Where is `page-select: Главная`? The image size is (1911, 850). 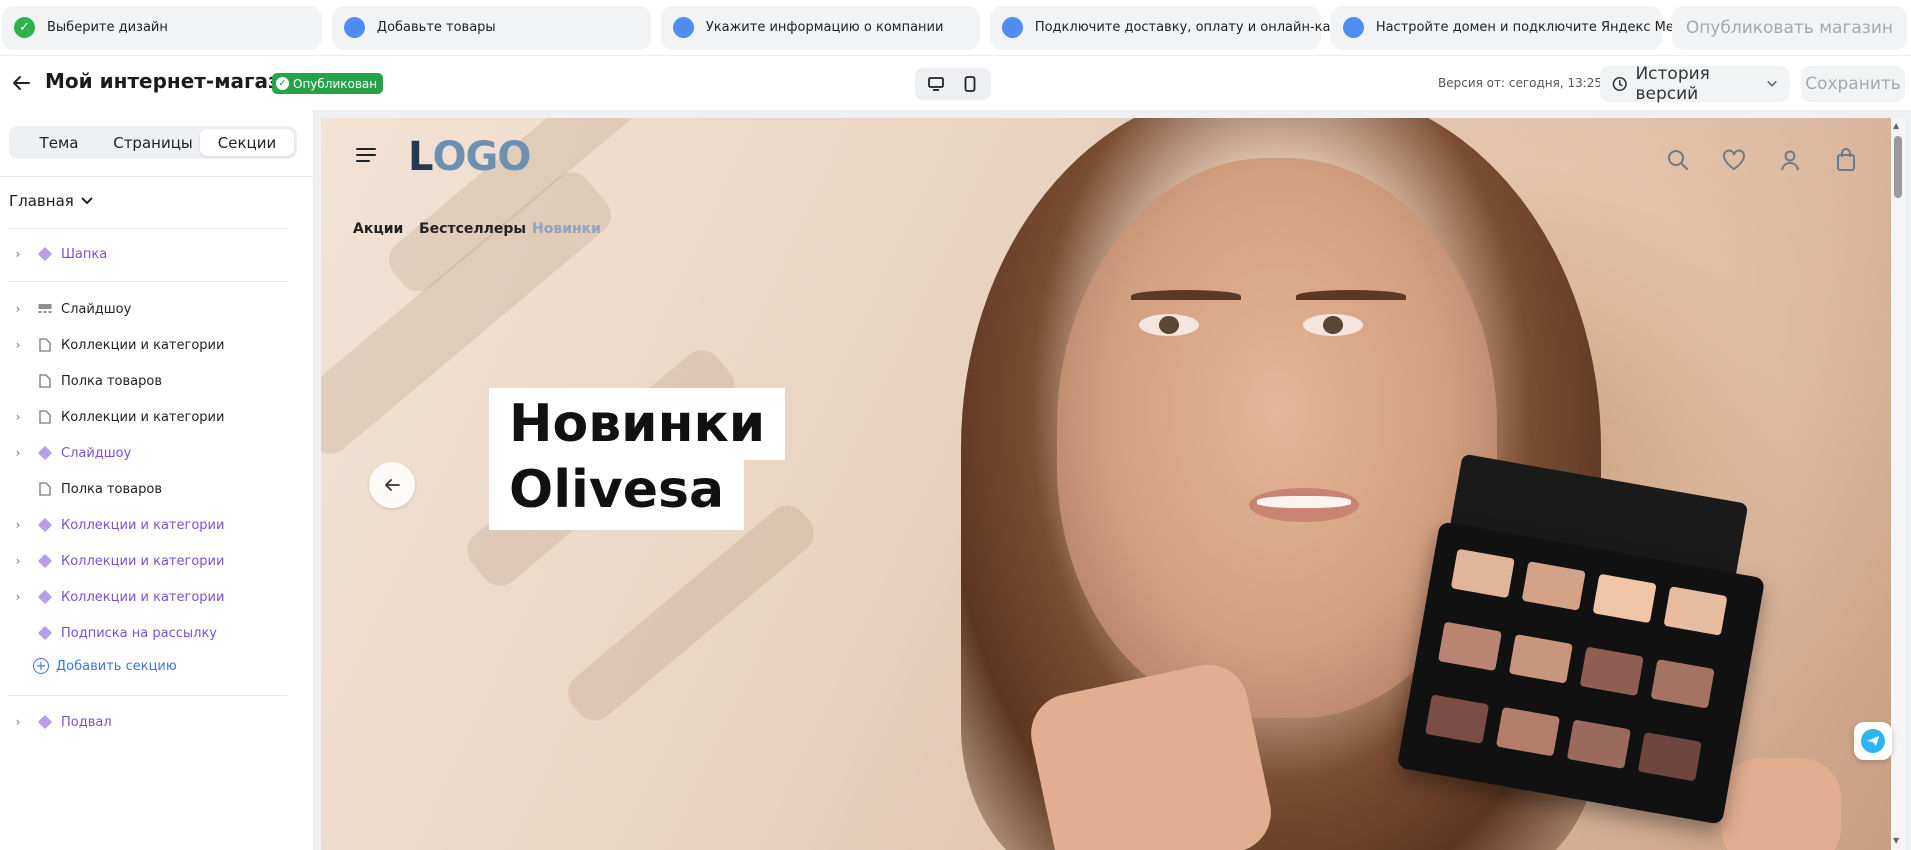
page-select: Главная is located at coordinates (51, 201).